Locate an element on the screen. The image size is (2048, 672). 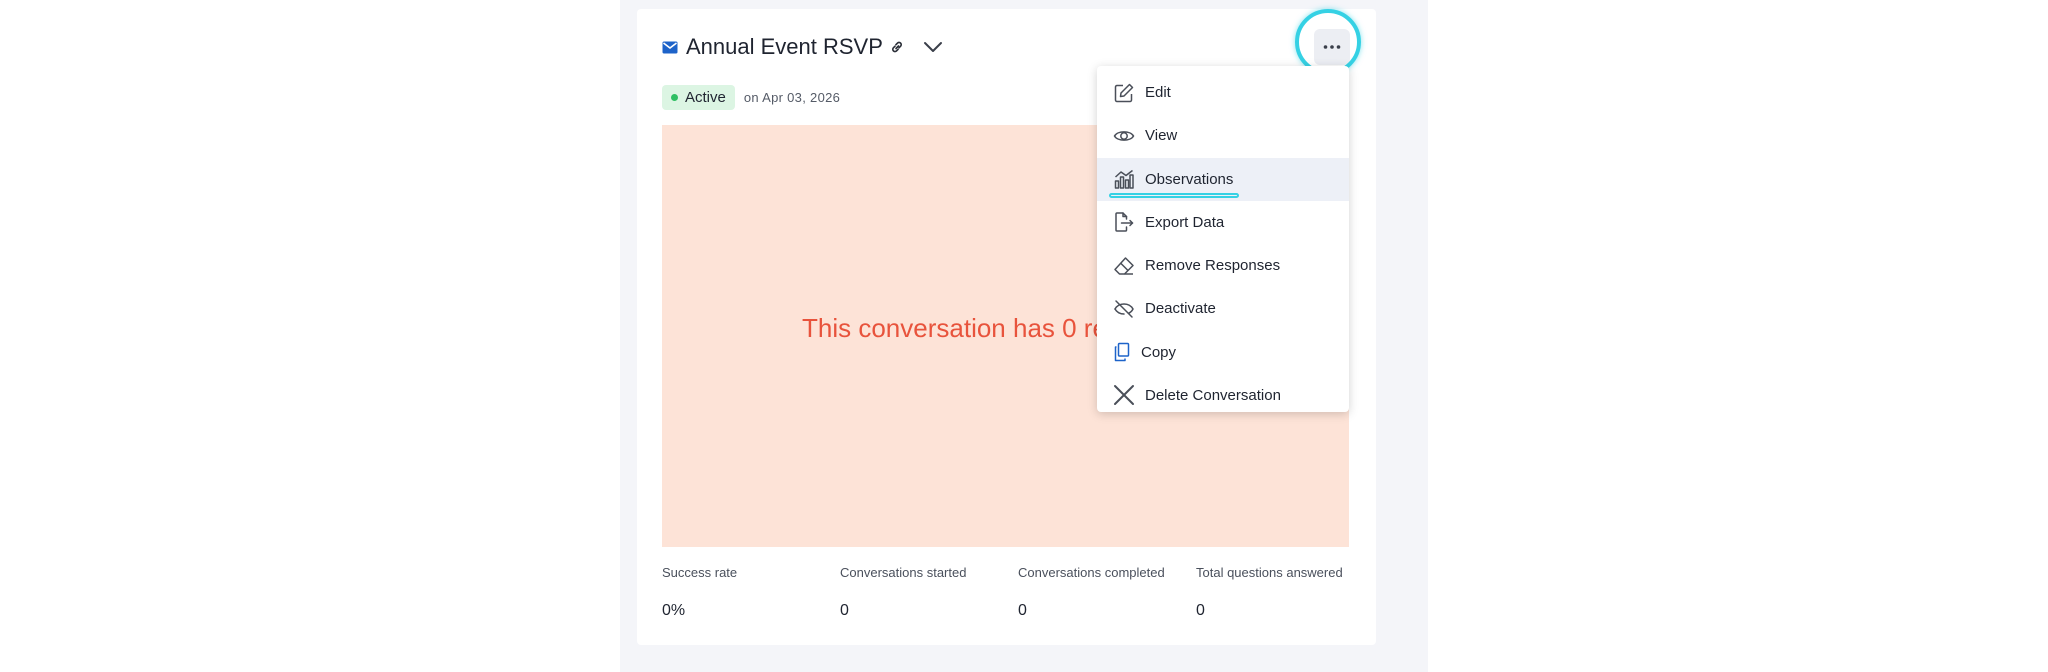
more-horizontal-icon is located at coordinates (1332, 47).